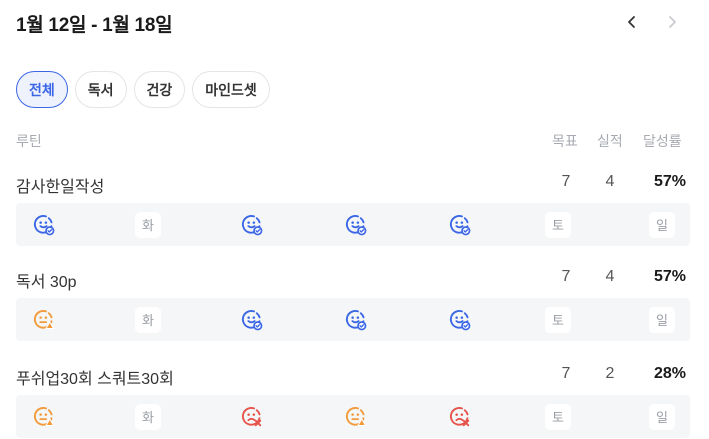 The image size is (709, 439). I want to click on chevron-right-icon, so click(672, 22).